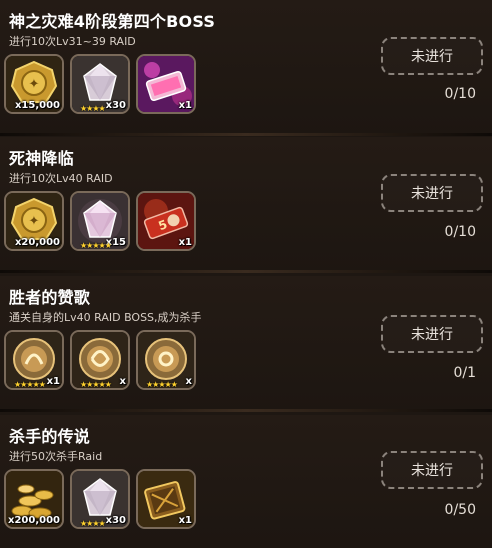  What do you see at coordinates (105, 317) in the screenshot?
I see `quest-description: 通关自身的Lv40 RAID BOSS,成为杀手` at bounding box center [105, 317].